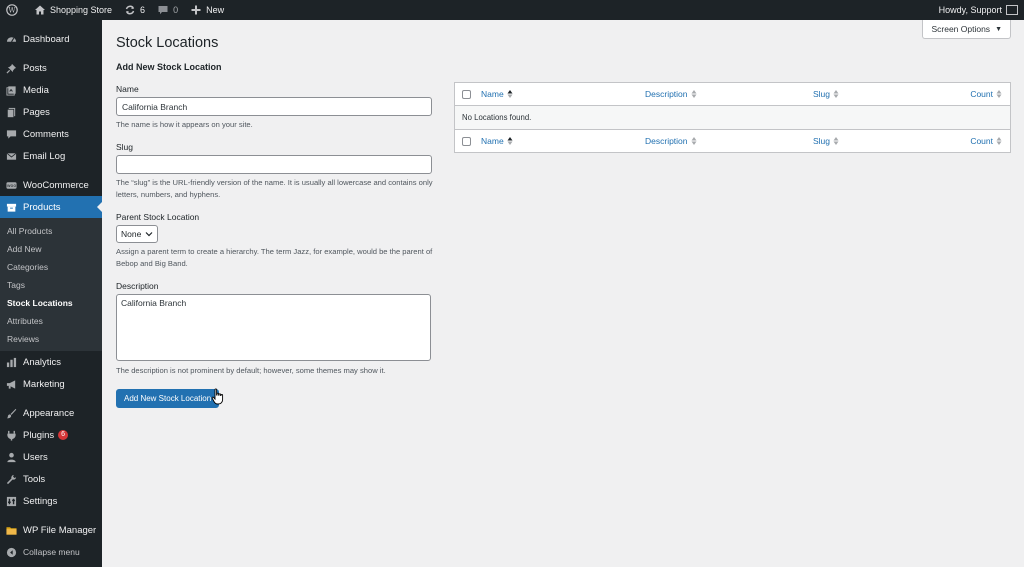 The image size is (1024, 567). What do you see at coordinates (273, 327) in the screenshot?
I see `description-textarea: California Branch` at bounding box center [273, 327].